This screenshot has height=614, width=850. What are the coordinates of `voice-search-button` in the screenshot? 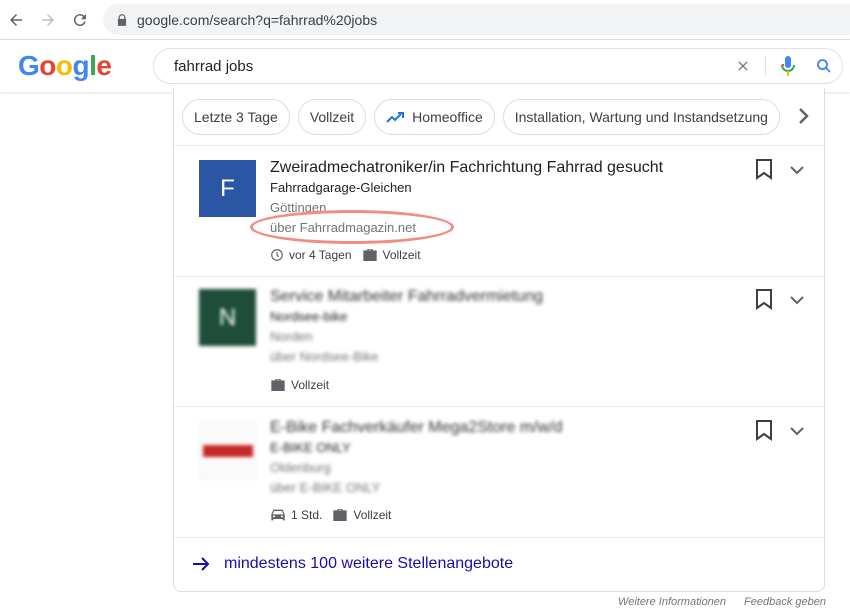 It's located at (788, 66).